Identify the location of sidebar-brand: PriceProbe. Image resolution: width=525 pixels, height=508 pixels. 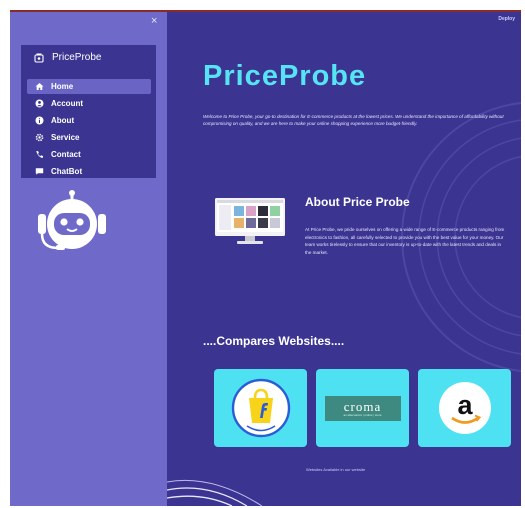
(67, 57).